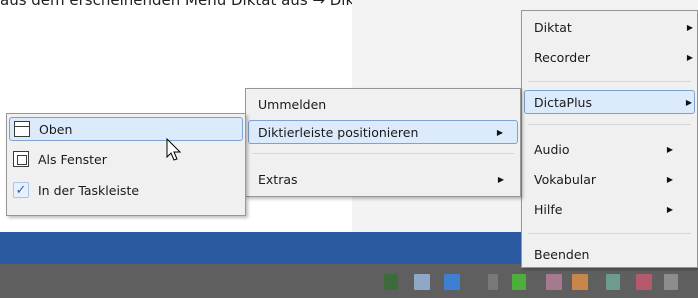  Describe the element at coordinates (563, 102) in the screenshot. I see `menu-item-label: DictaPlus` at that location.